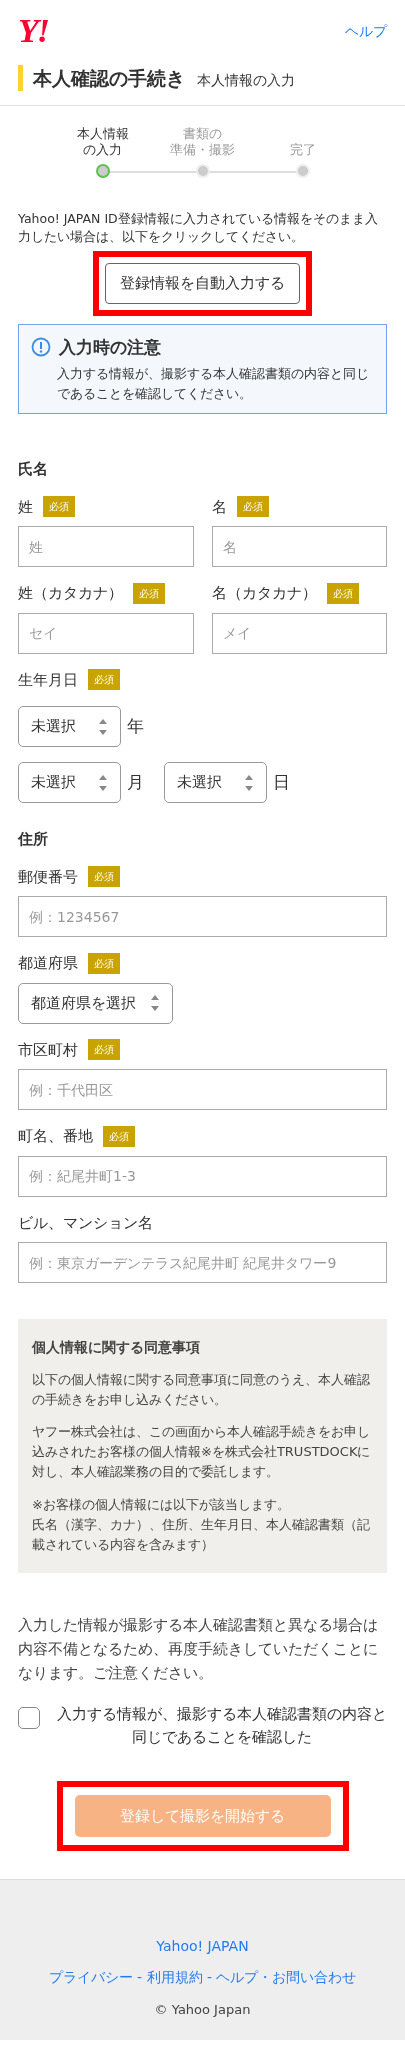 The image size is (405, 2048). What do you see at coordinates (202, 2010) in the screenshot?
I see `copyright: © Yahoo Japan` at bounding box center [202, 2010].